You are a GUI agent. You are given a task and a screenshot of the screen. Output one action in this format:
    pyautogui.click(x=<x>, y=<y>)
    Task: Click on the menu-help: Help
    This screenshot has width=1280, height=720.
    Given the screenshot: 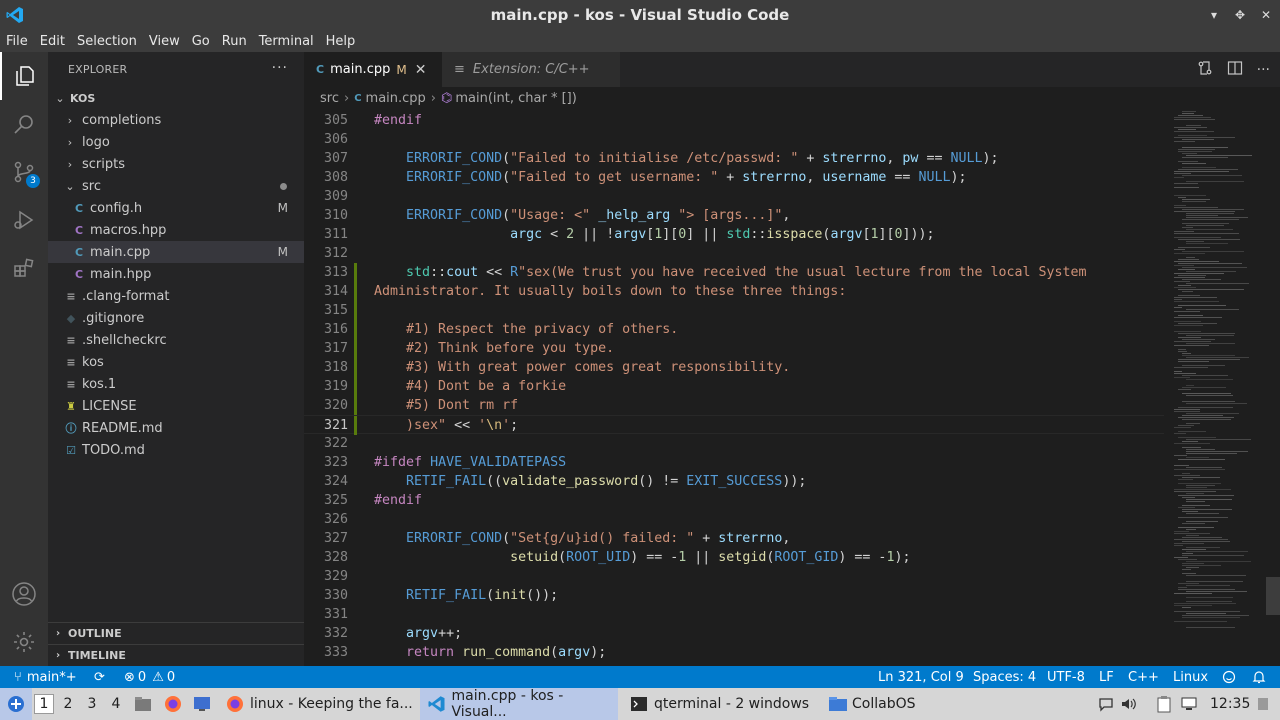 What is the action you would take?
    pyautogui.click(x=341, y=41)
    